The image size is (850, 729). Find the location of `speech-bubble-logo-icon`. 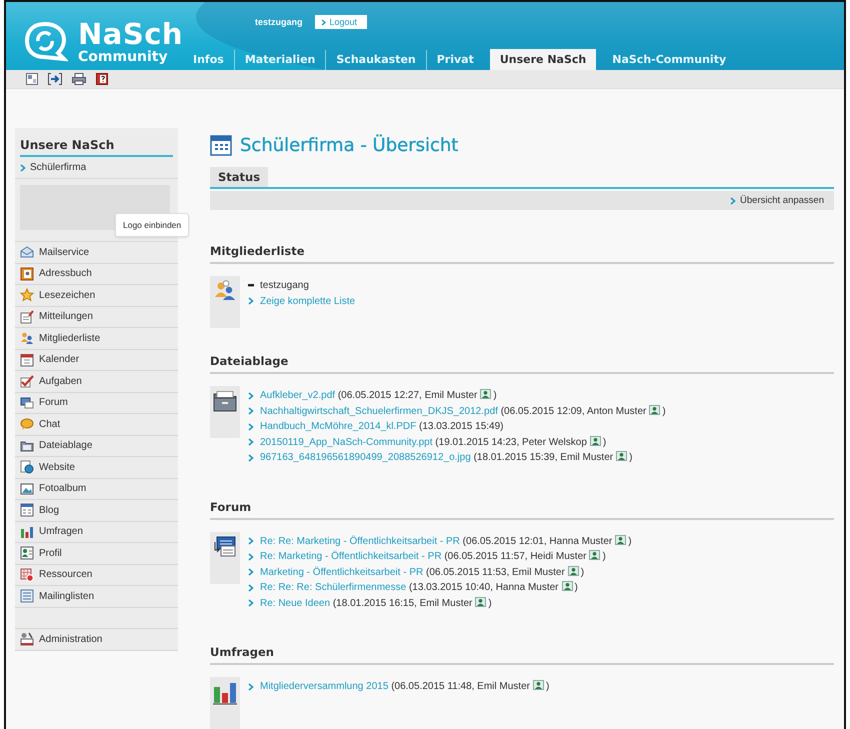

speech-bubble-logo-icon is located at coordinates (46, 42).